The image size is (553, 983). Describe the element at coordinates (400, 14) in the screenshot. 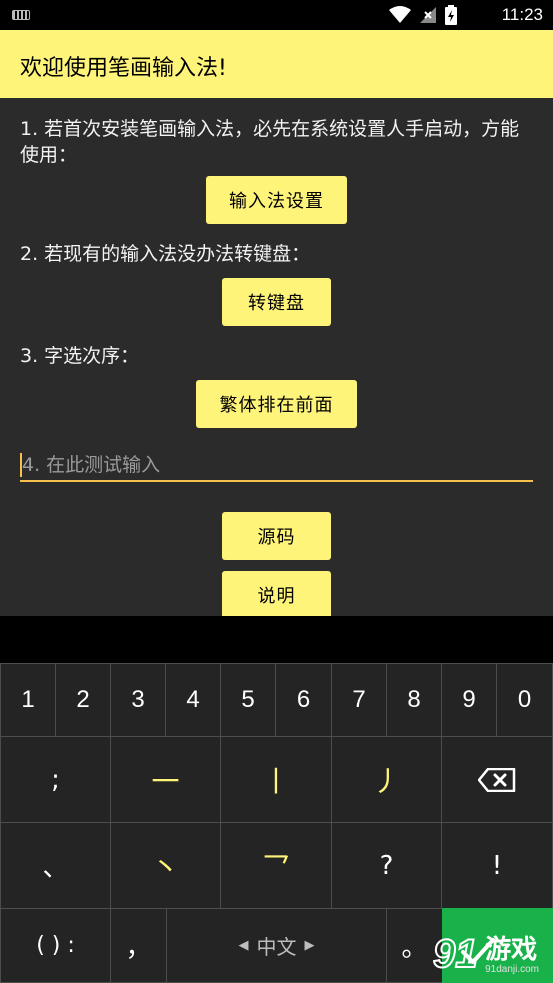

I see `wifi-icon` at that location.